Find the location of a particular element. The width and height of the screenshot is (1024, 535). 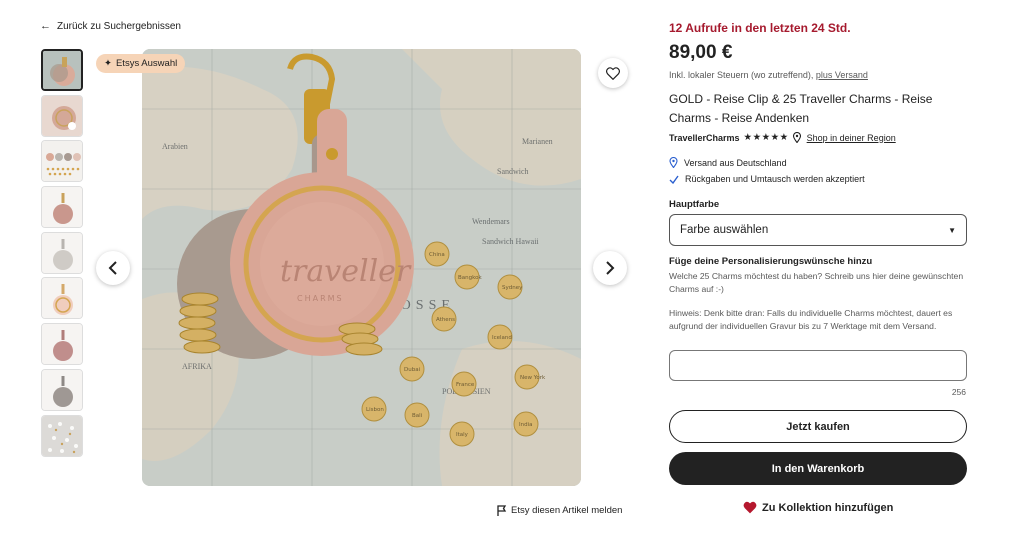

color-label: Hauptfarbe is located at coordinates (694, 204).